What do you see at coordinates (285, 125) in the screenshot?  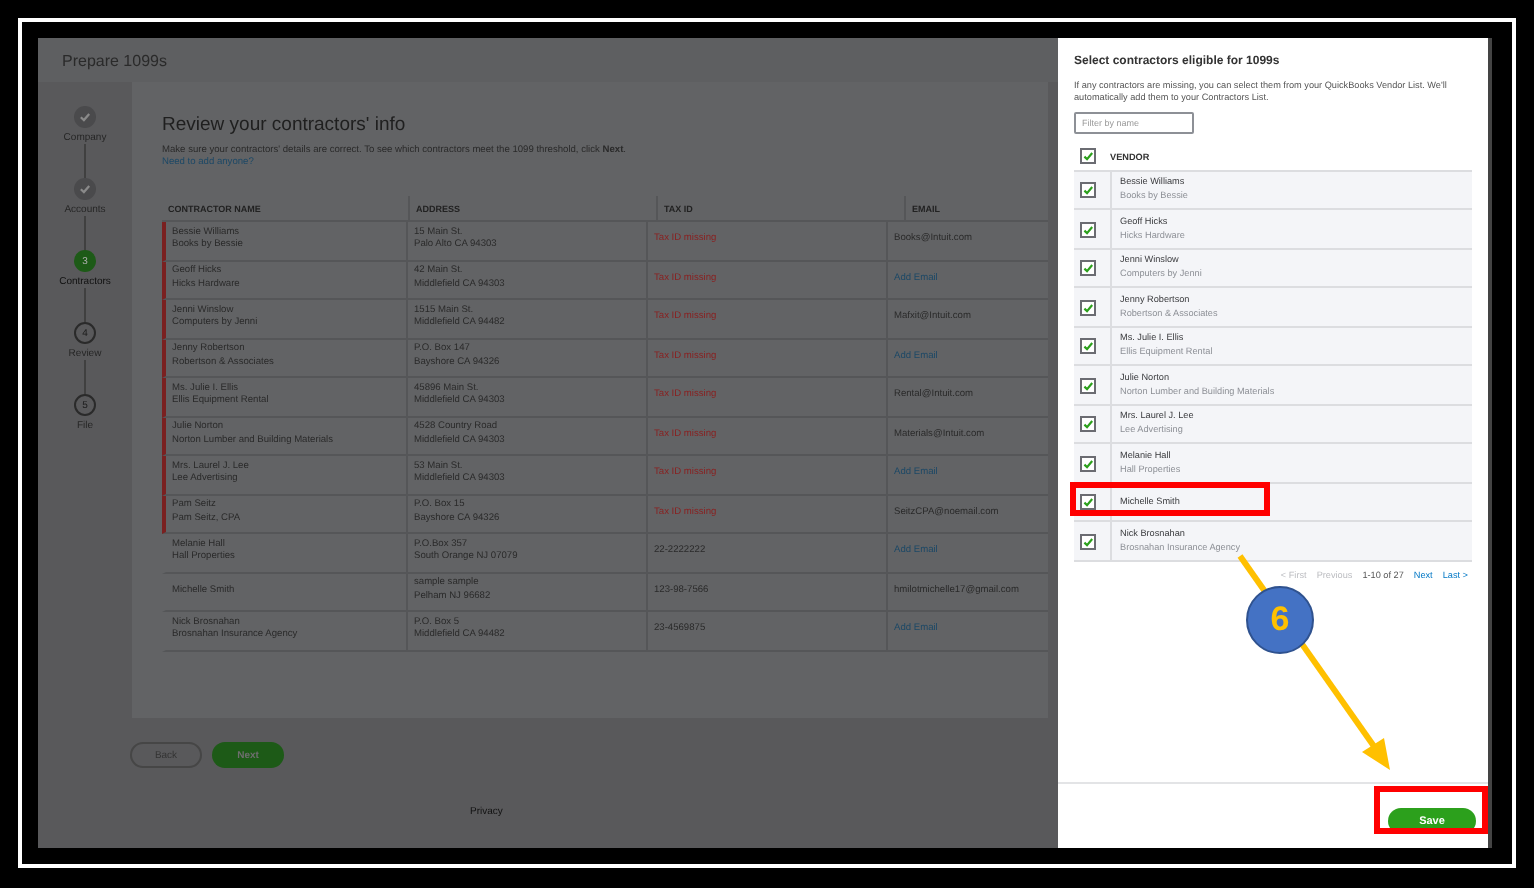 I see `page-heading: Review your contractors' info` at bounding box center [285, 125].